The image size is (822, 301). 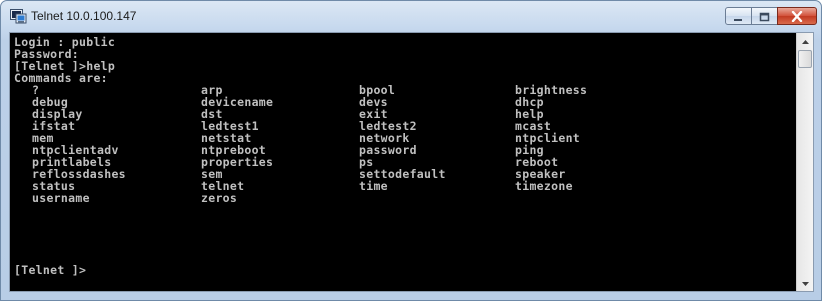 I want to click on arrow-down-icon, so click(x=805, y=283).